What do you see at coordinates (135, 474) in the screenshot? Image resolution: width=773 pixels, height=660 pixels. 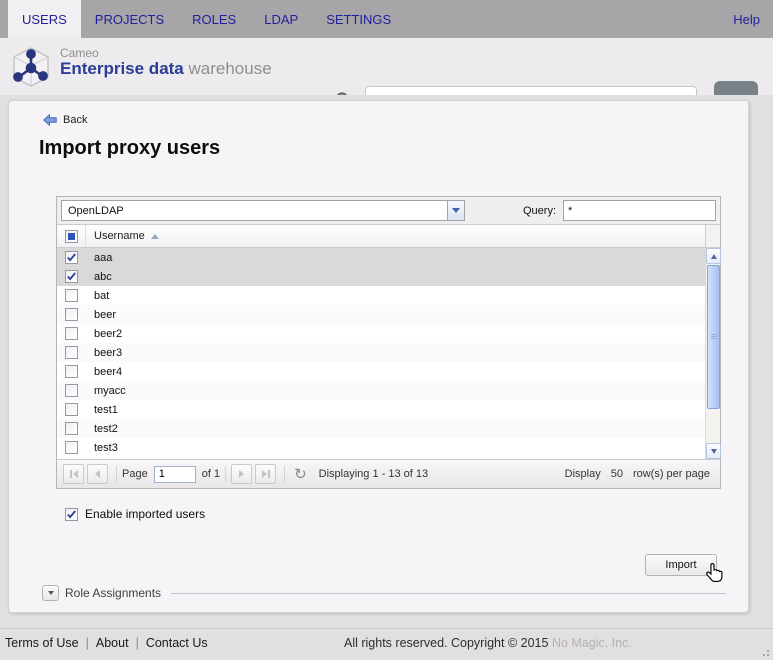 I see `page-label: Page` at bounding box center [135, 474].